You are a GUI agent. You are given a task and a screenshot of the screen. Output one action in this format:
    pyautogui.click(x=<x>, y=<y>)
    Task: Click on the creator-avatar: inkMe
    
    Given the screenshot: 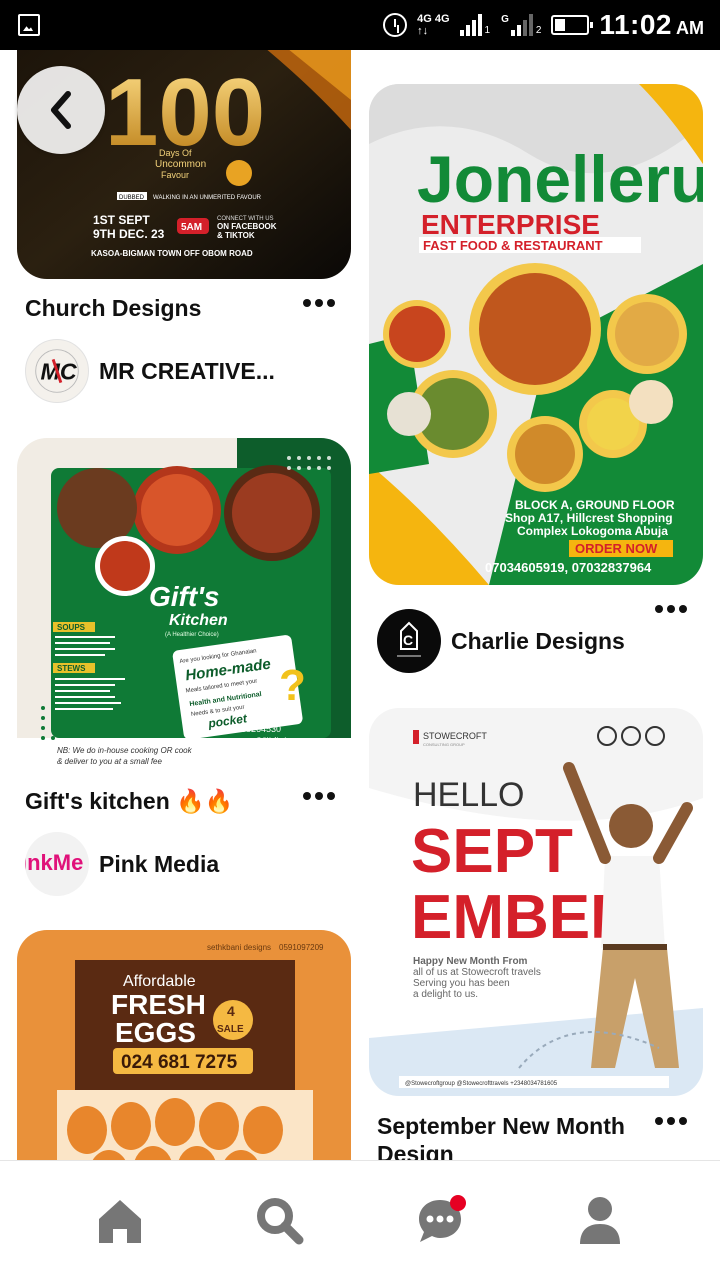 What is the action you would take?
    pyautogui.click(x=57, y=864)
    